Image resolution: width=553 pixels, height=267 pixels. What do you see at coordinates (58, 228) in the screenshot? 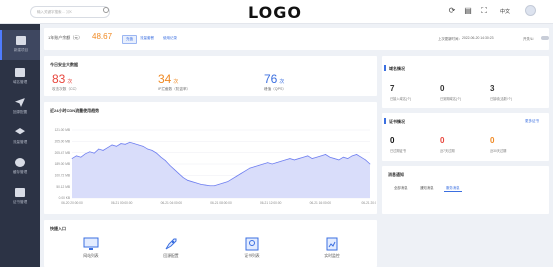
I see `quick-entry-title: 快捷入口` at bounding box center [58, 228].